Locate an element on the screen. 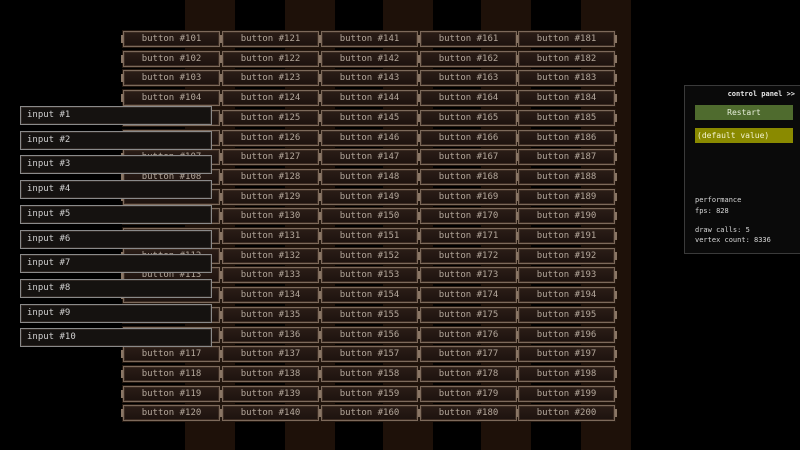 This screenshot has width=800, height=450. grid-button: button #193 is located at coordinates (566, 275).